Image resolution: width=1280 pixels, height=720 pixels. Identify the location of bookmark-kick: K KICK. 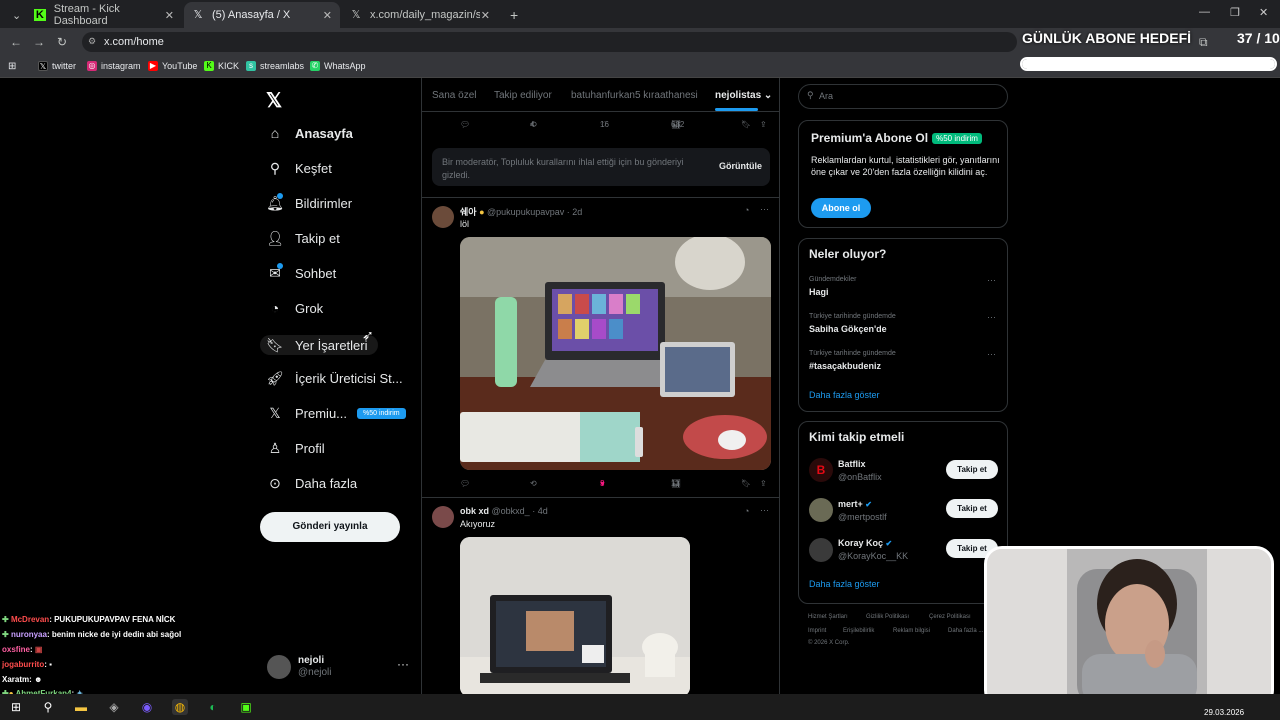
(221, 66).